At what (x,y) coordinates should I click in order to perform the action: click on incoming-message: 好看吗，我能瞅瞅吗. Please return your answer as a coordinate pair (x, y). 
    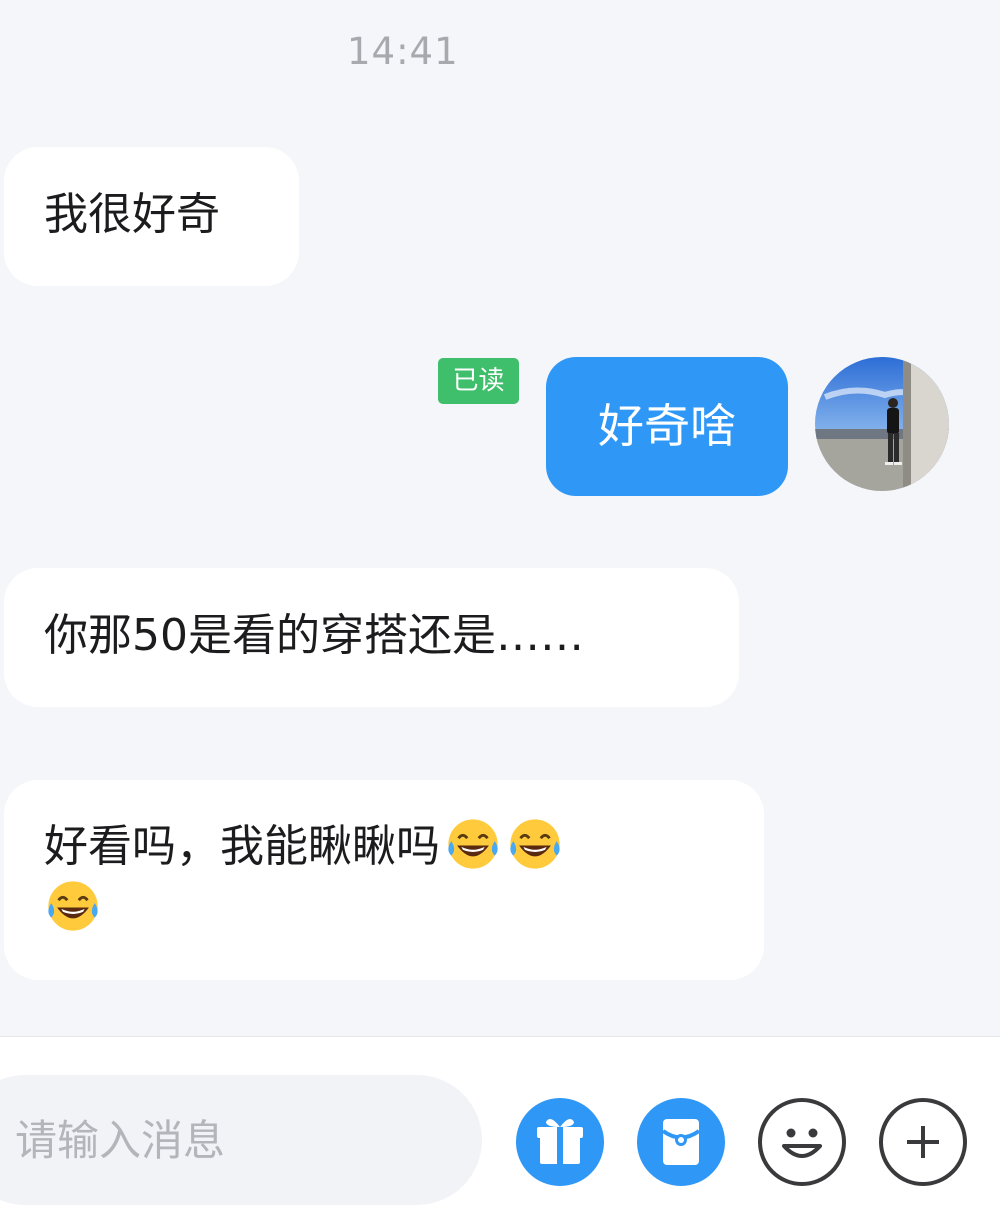
    Looking at the image, I should click on (384, 880).